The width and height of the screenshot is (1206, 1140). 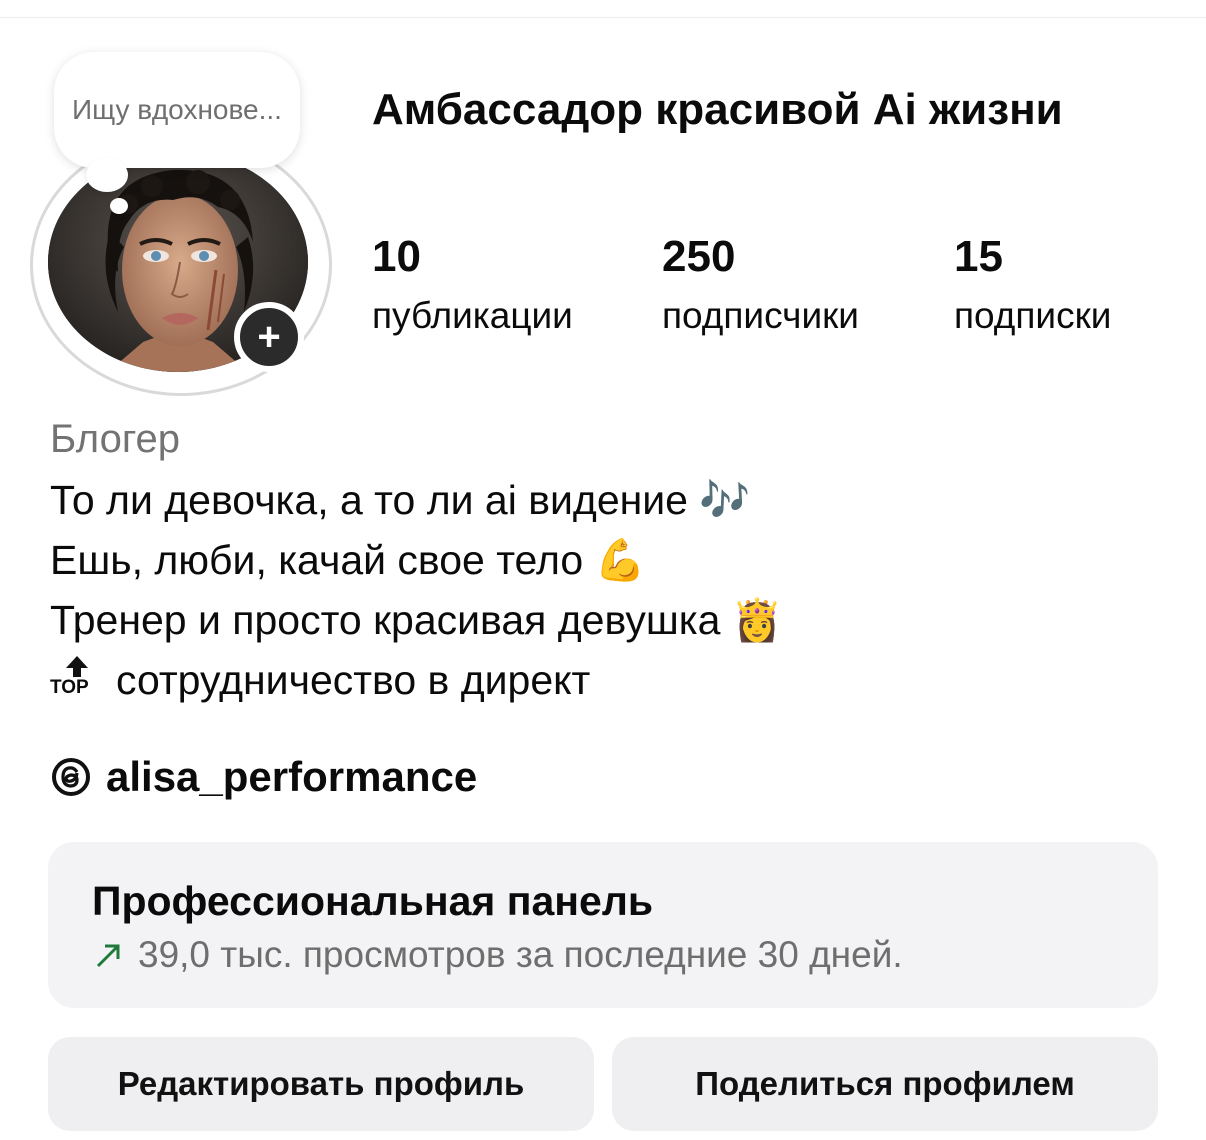 What do you see at coordinates (292, 776) in the screenshot?
I see `threads-handle: alisa_performance` at bounding box center [292, 776].